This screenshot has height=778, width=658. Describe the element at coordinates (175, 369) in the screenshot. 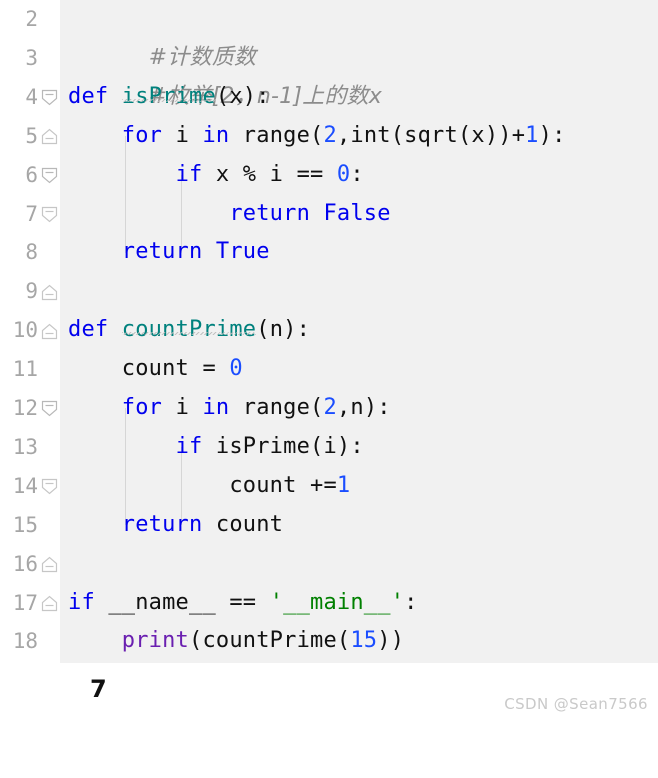

I see `assignment: count =` at that location.